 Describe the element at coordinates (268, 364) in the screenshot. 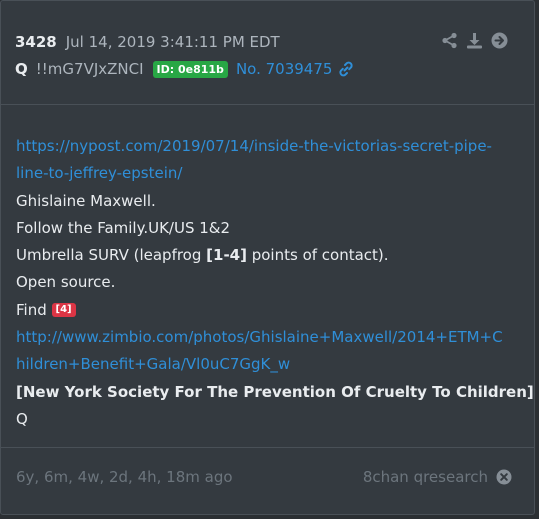

I see `photo-link-line-2: hildren+Benefit+Gala/Vl0uC7GgK_w` at that location.